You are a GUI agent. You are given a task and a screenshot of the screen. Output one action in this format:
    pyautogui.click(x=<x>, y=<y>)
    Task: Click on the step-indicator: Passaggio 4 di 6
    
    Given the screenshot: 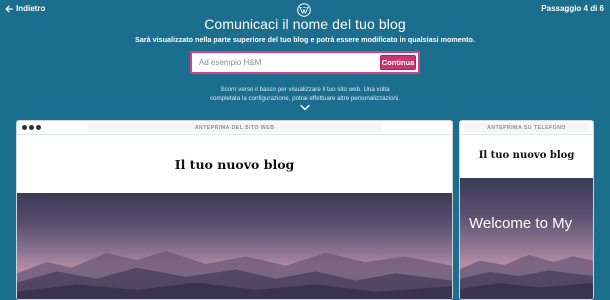 What is the action you would take?
    pyautogui.click(x=572, y=8)
    